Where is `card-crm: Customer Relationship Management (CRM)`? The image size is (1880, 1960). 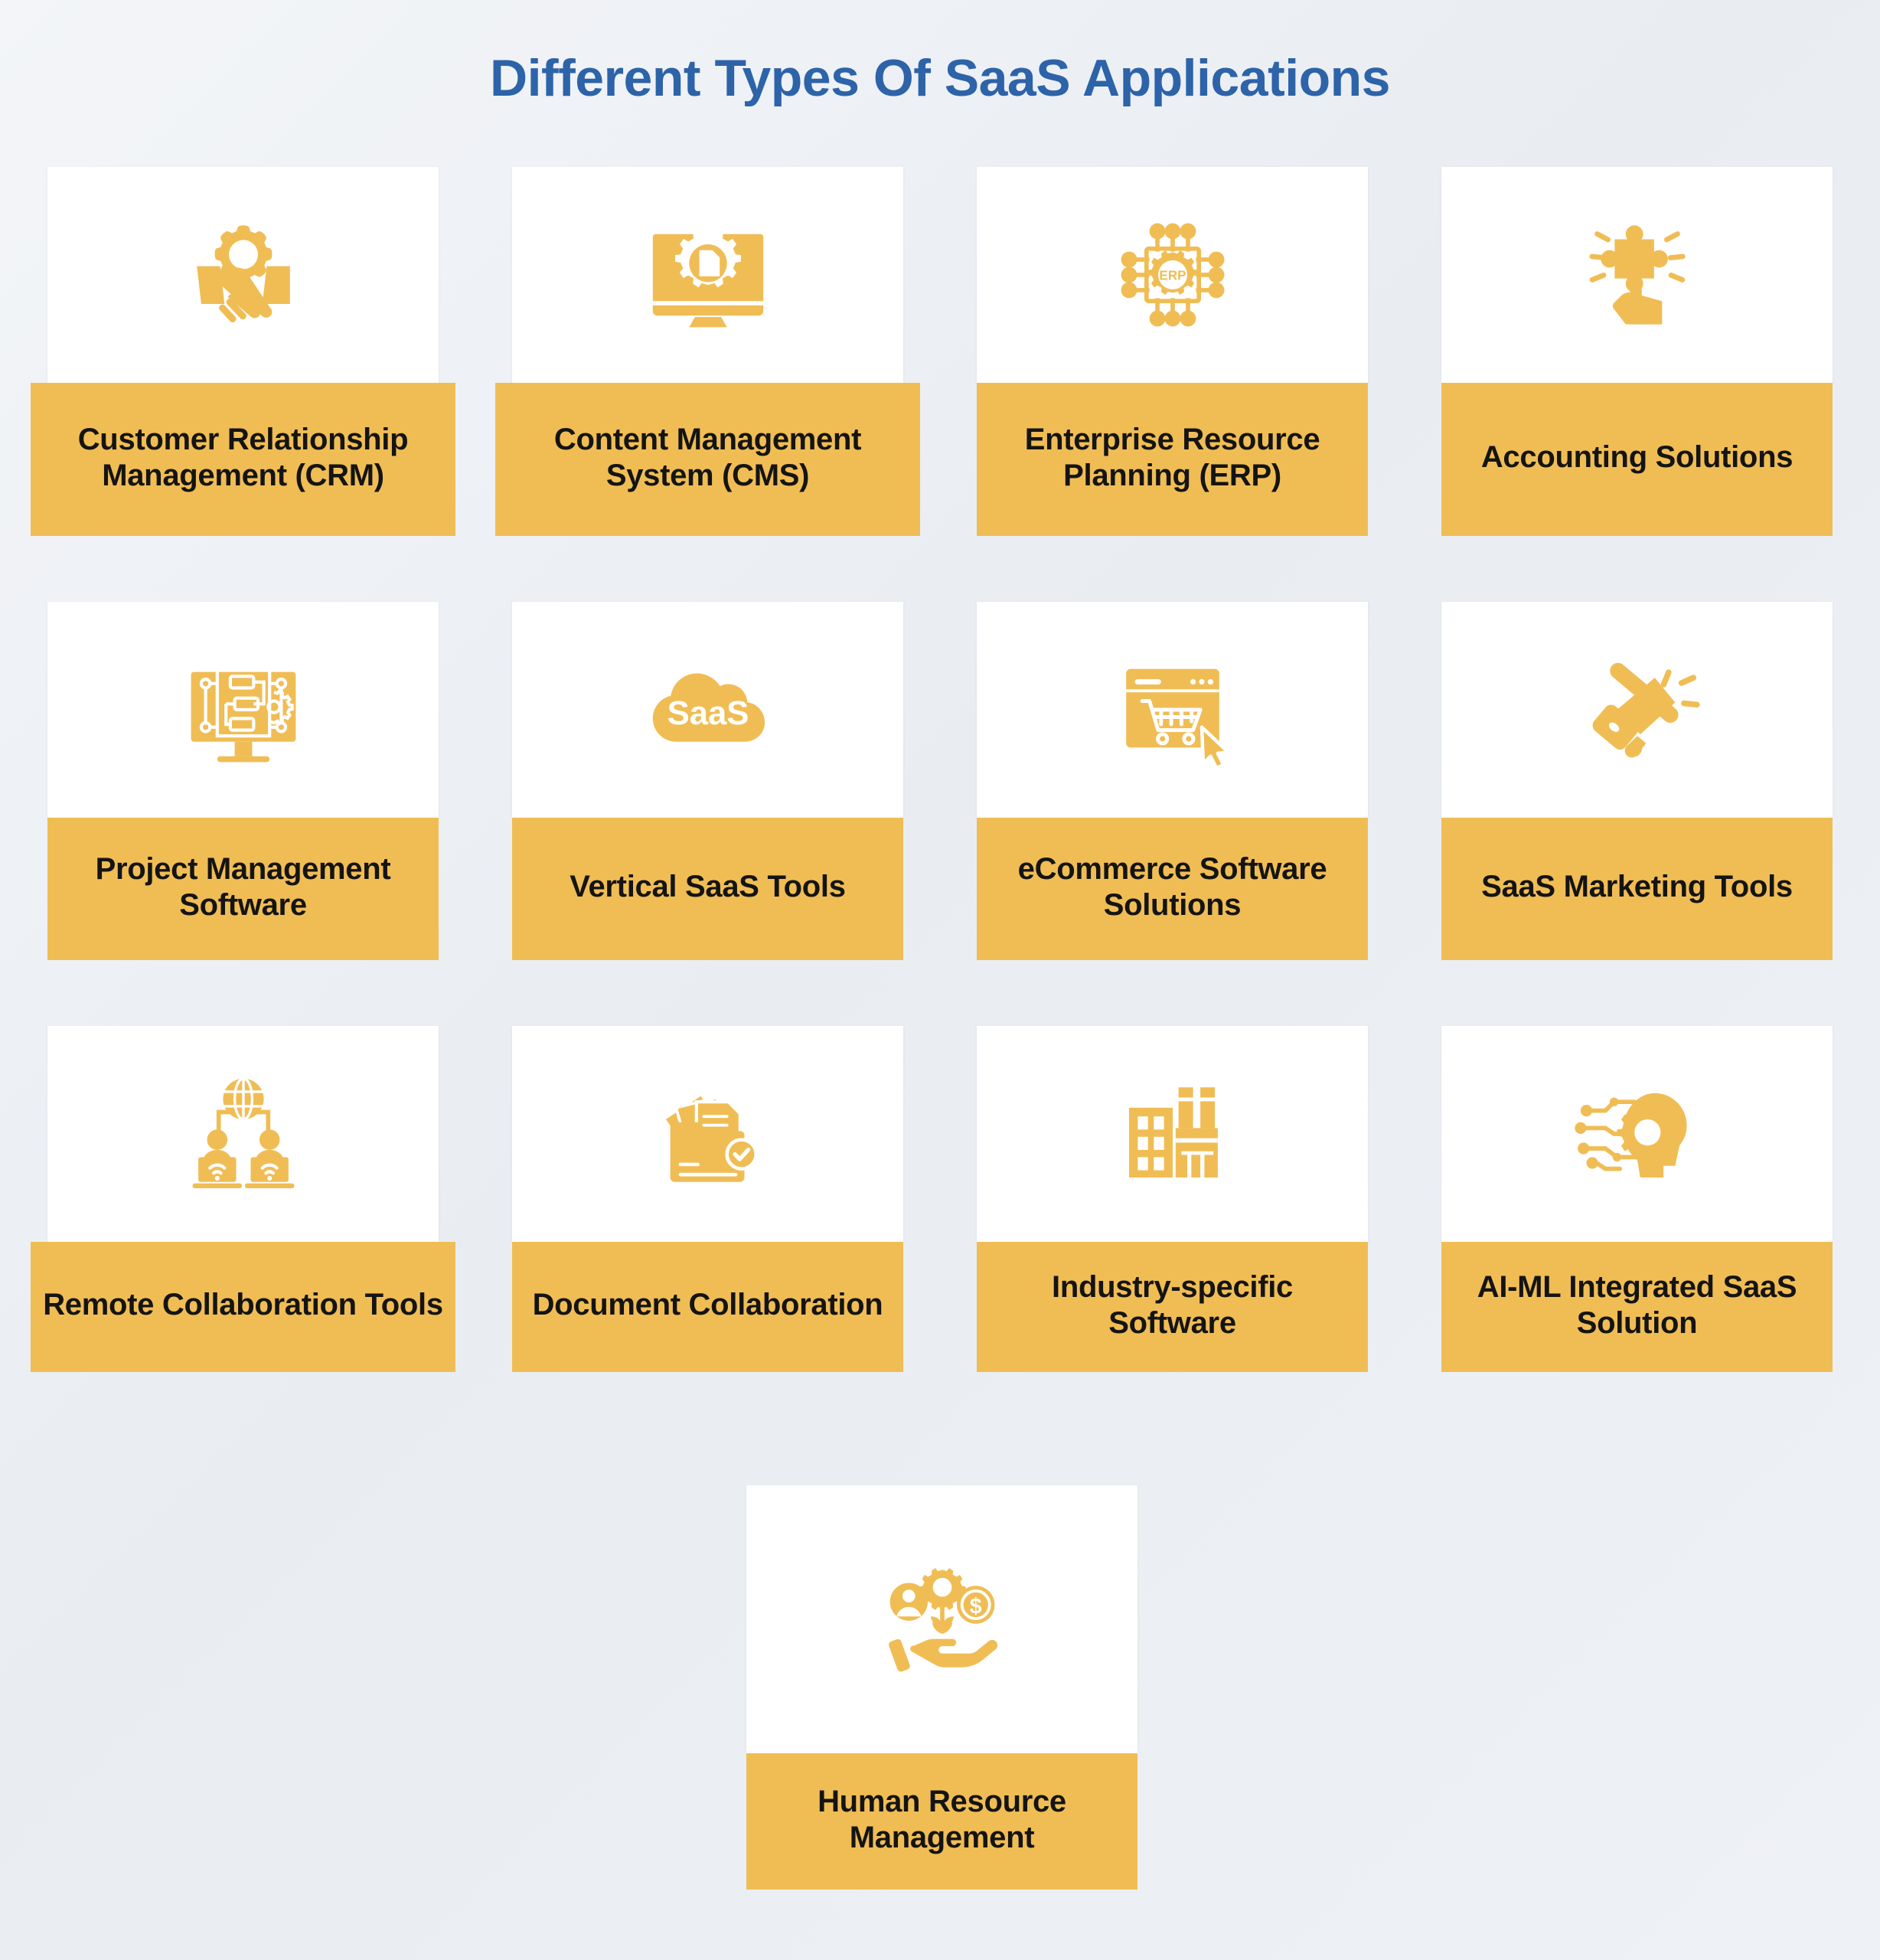 card-crm: Customer Relationship Management (CRM) is located at coordinates (243, 351).